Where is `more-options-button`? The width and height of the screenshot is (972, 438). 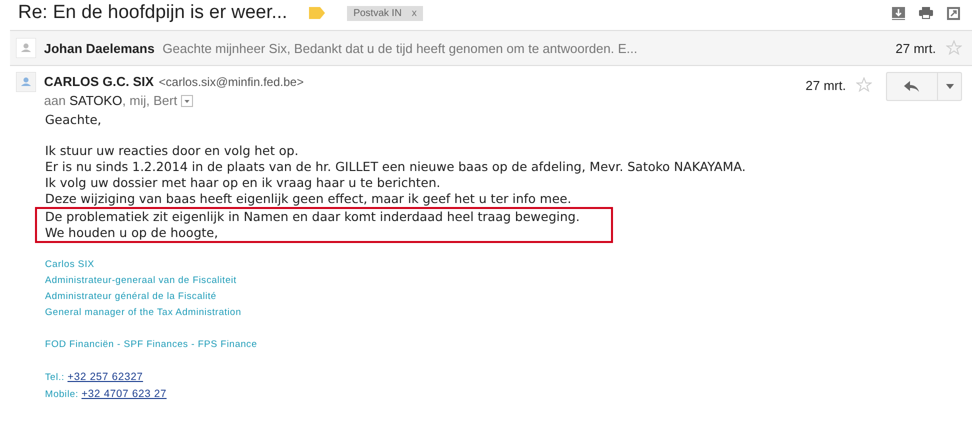 more-options-button is located at coordinates (950, 86).